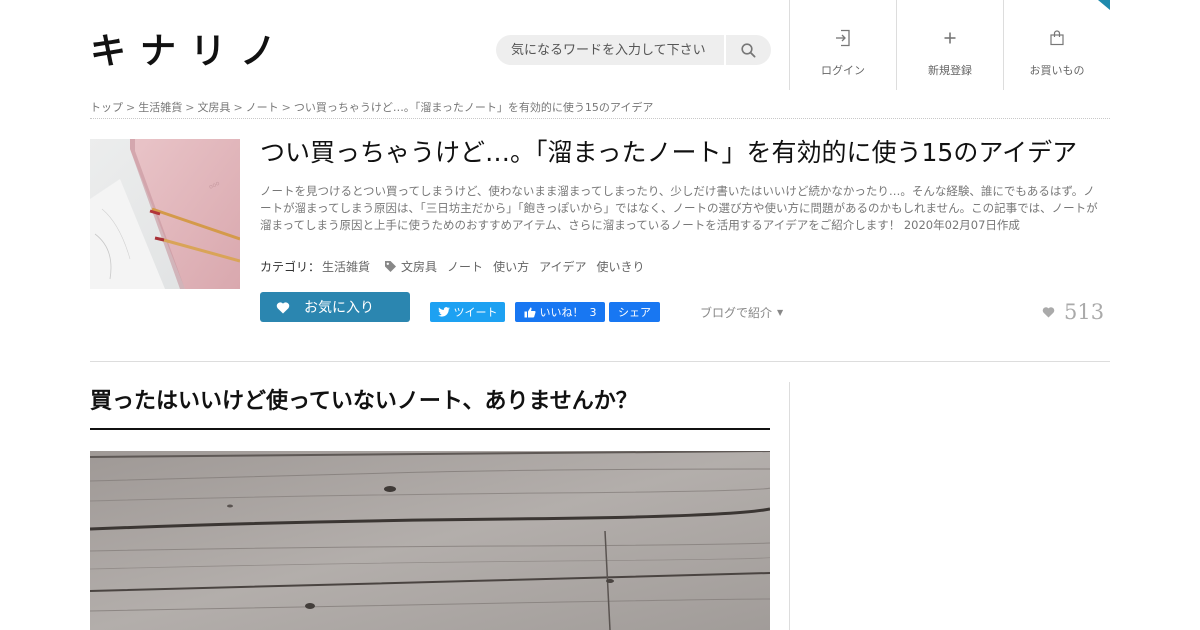 The image size is (1200, 630). What do you see at coordinates (511, 266) in the screenshot?
I see `tag-link: 使い方` at bounding box center [511, 266].